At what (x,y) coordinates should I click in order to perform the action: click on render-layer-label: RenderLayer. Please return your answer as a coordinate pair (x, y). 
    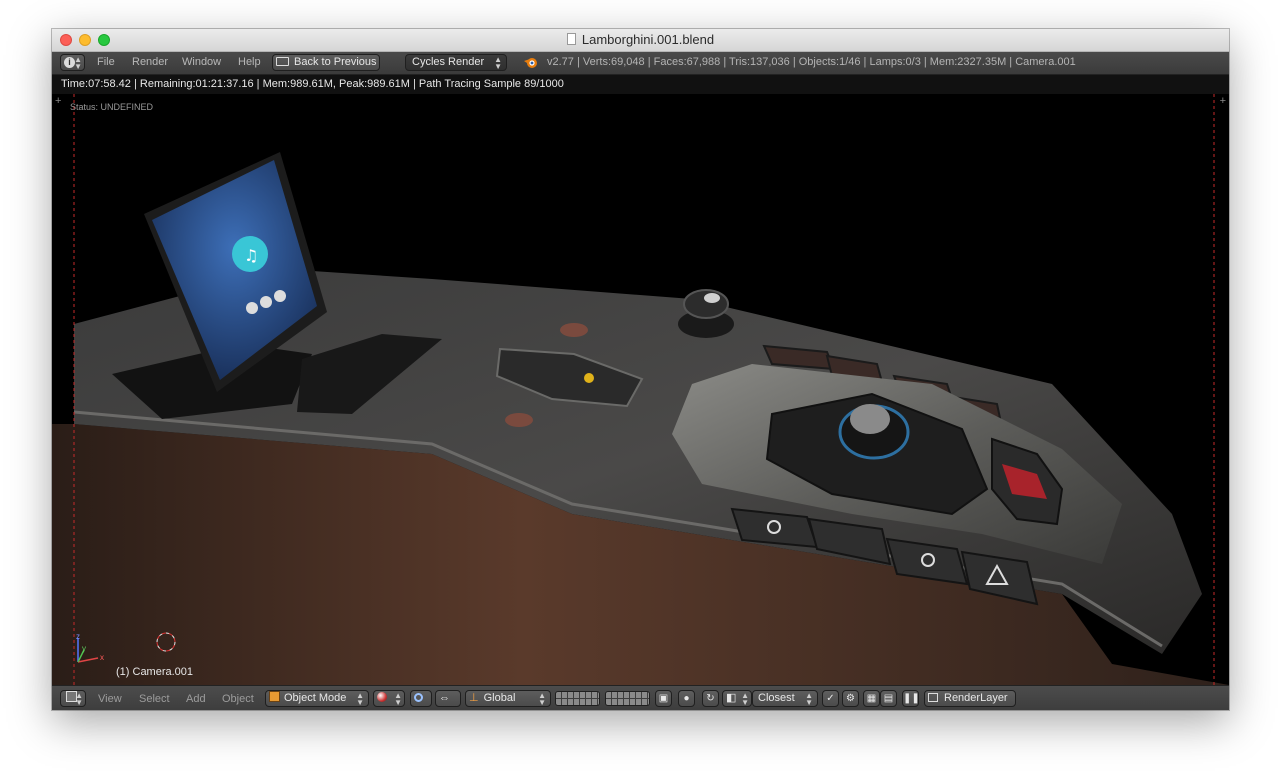
    Looking at the image, I should click on (976, 698).